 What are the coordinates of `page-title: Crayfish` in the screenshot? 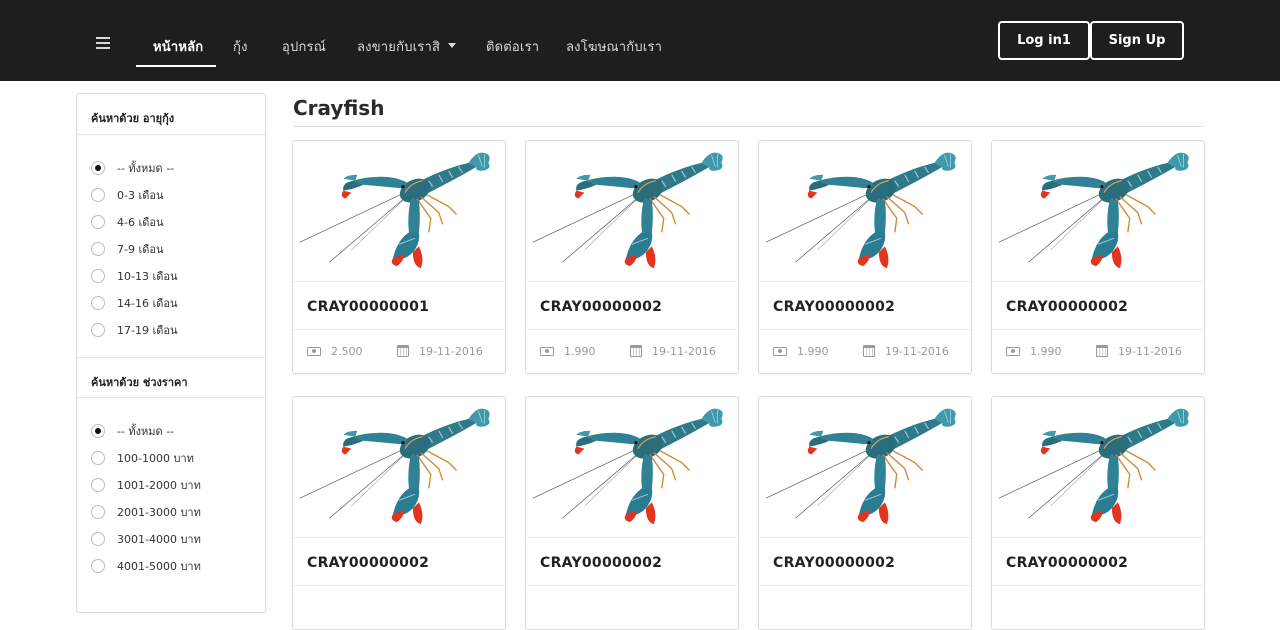 It's located at (339, 108).